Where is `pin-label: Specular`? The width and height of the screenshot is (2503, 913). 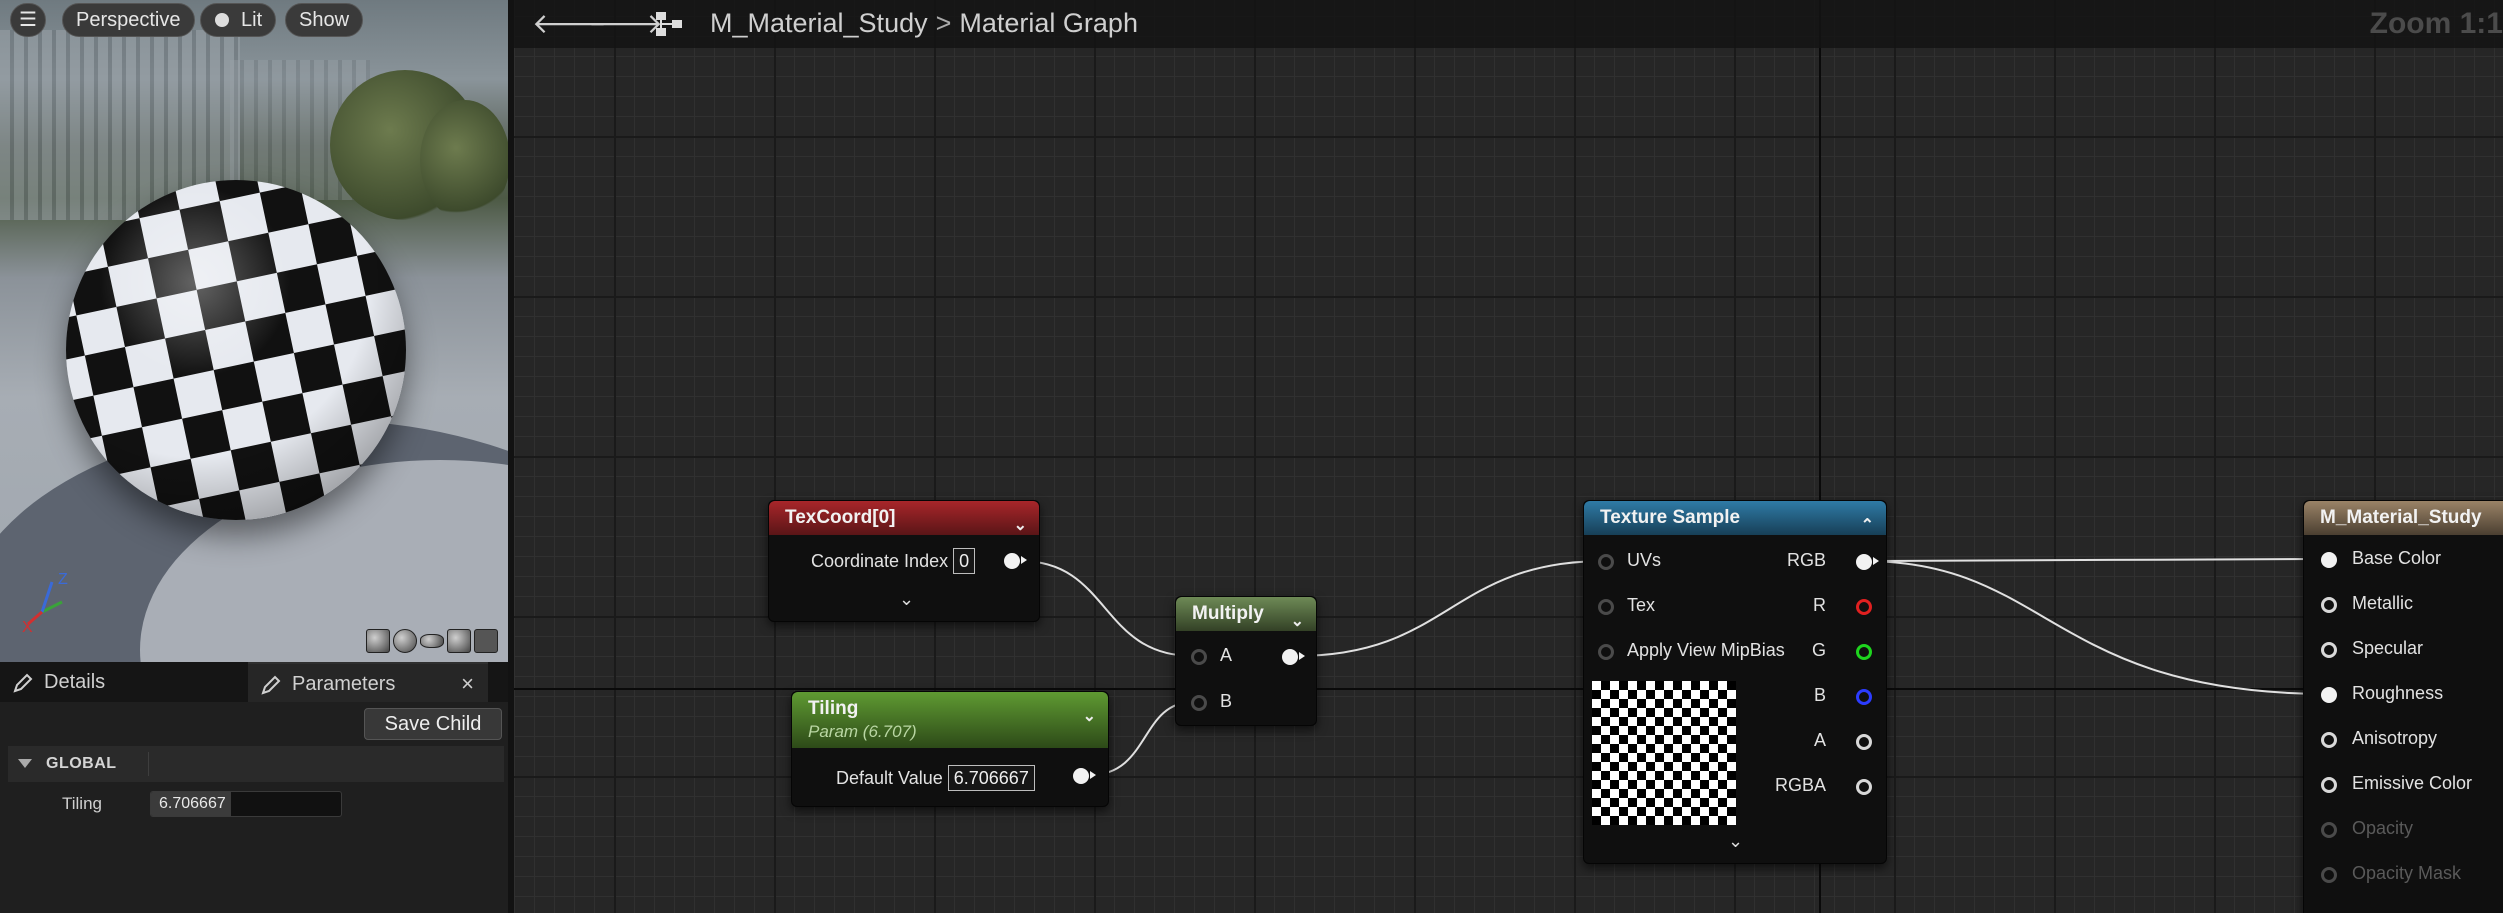 pin-label: Specular is located at coordinates (2388, 648).